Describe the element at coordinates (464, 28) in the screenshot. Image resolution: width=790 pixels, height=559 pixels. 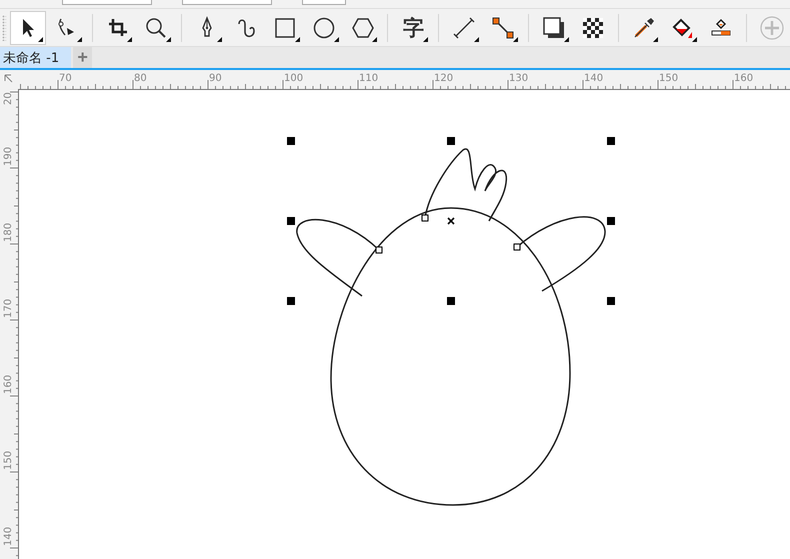
I see `dimension-line-icon` at that location.